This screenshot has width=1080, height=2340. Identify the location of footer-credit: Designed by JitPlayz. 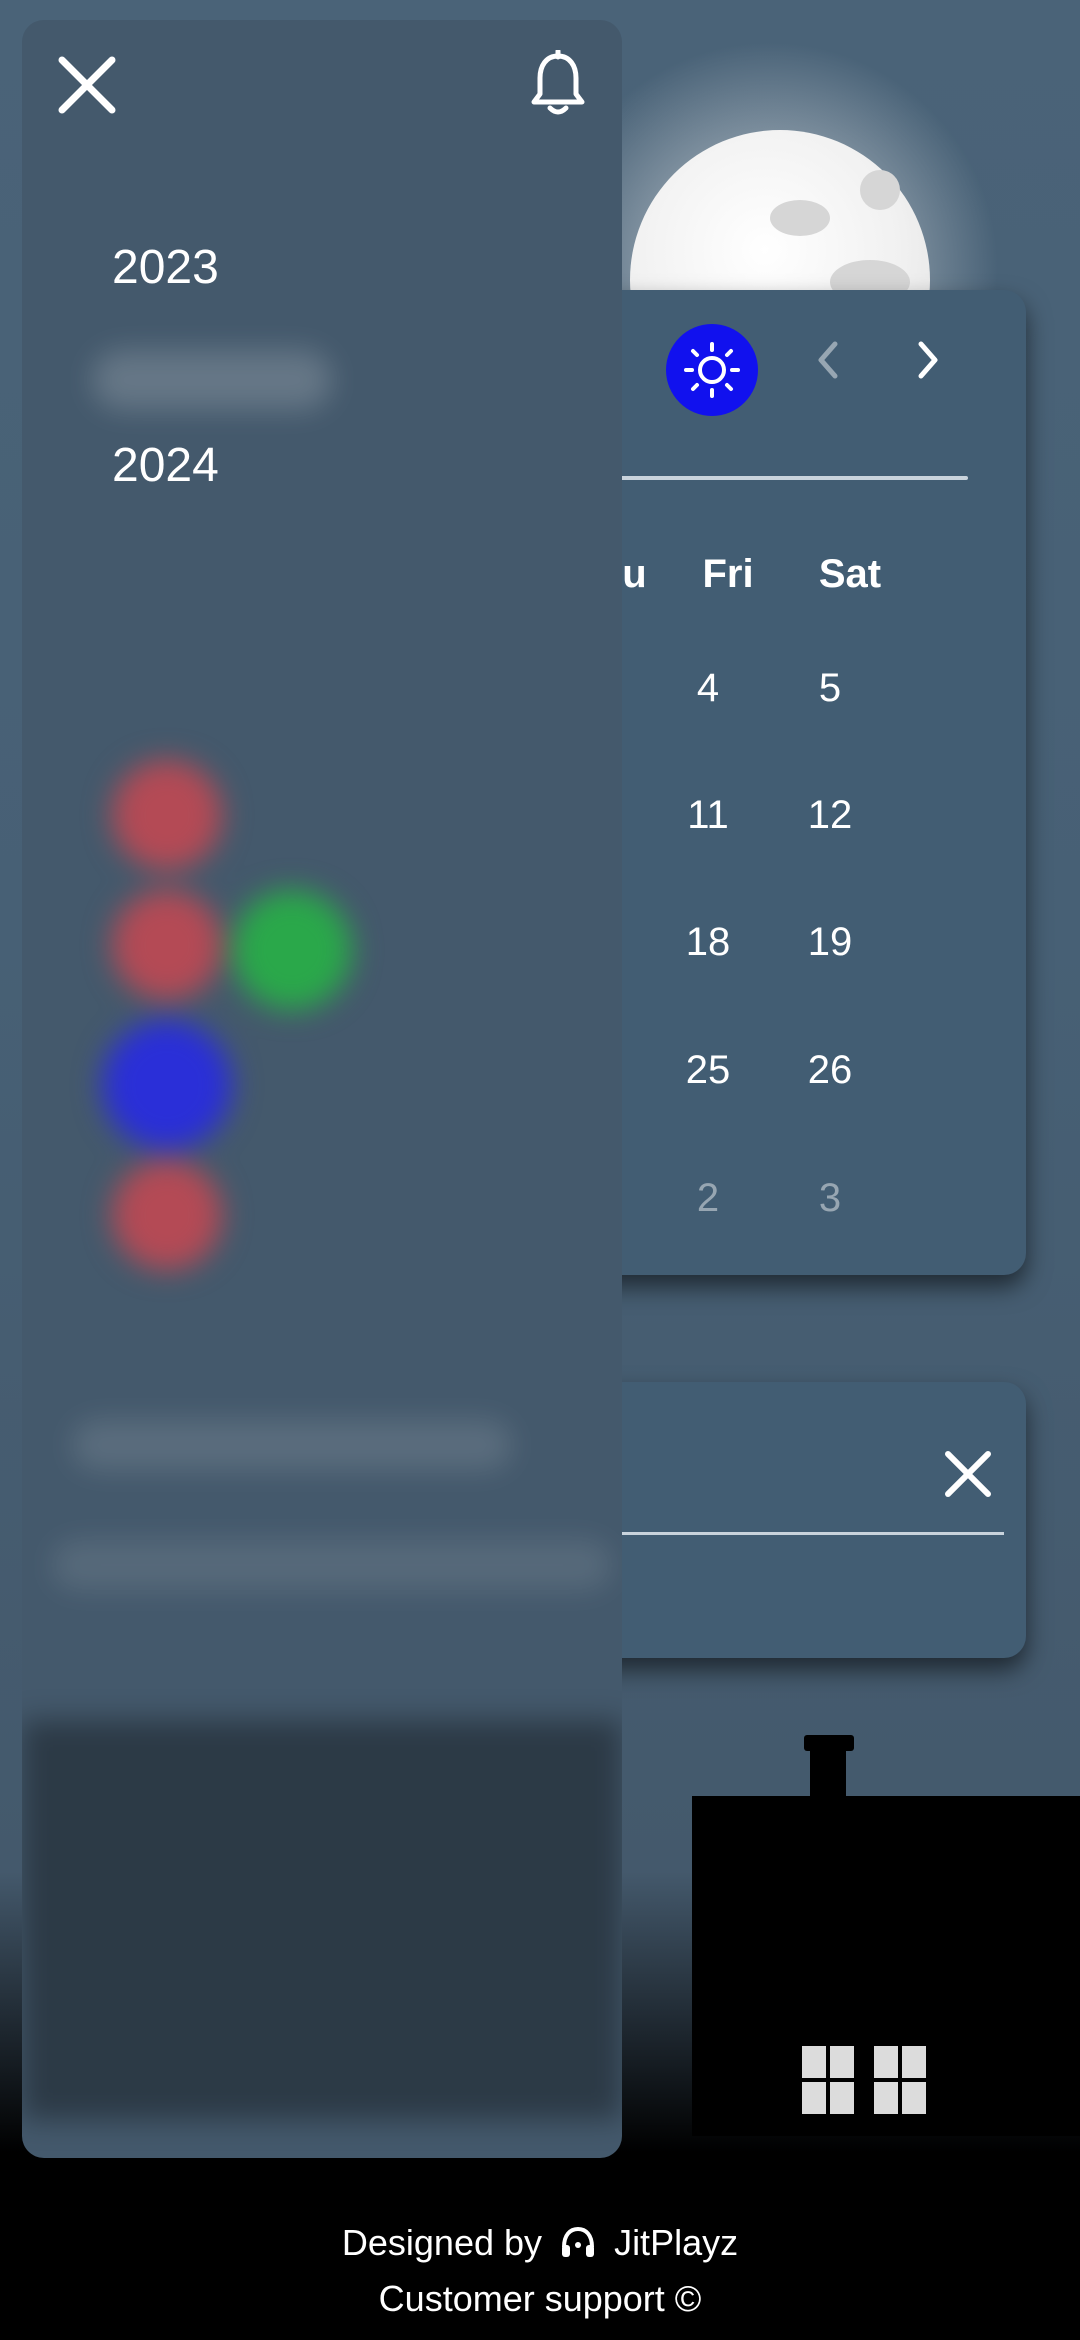
(540, 2243).